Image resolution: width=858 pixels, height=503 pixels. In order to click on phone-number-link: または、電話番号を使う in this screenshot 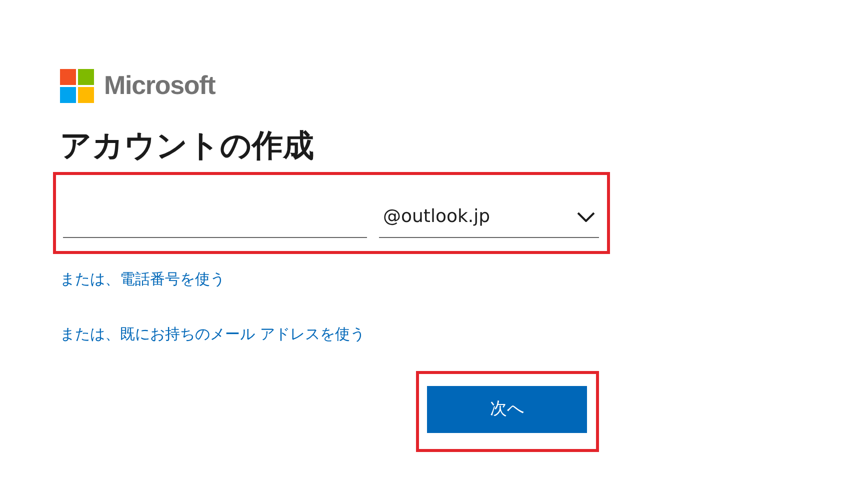, I will do `click(142, 279)`.